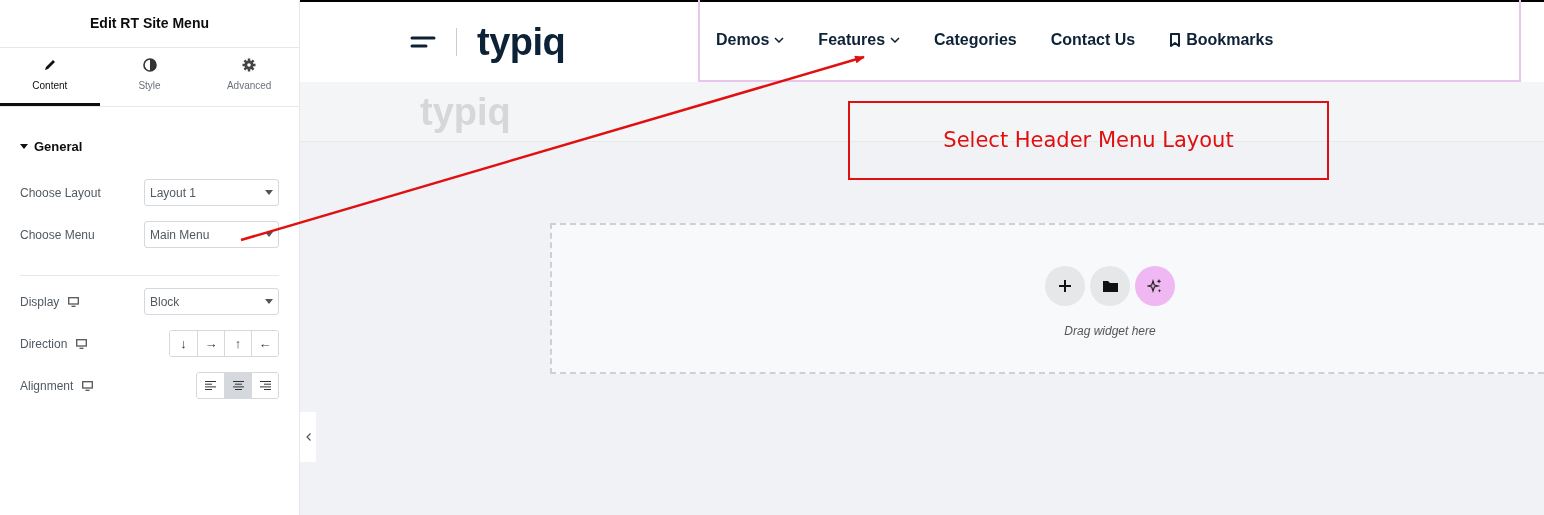  I want to click on template-library-button, so click(1110, 285).